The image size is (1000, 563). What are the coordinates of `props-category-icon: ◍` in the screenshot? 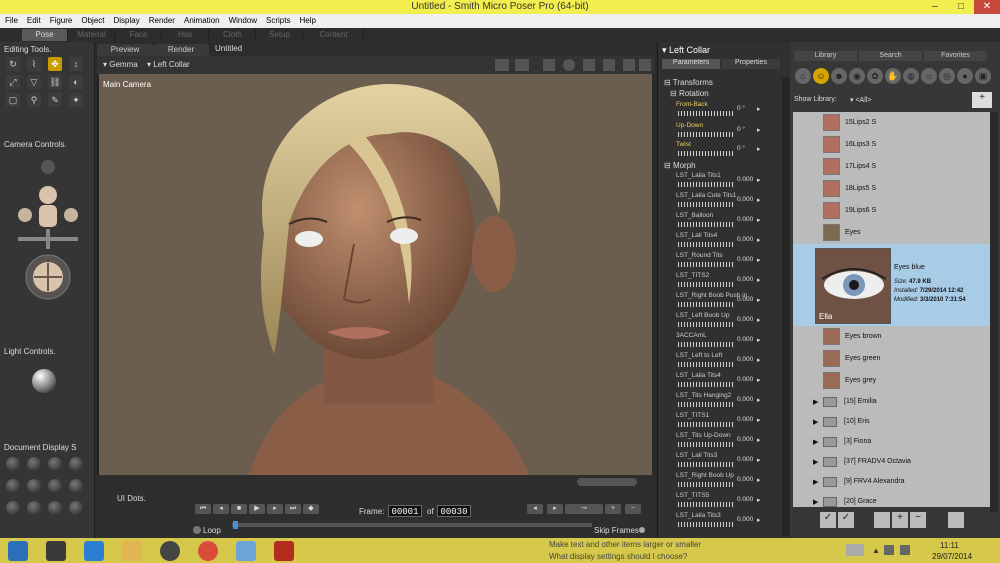 It's located at (911, 76).